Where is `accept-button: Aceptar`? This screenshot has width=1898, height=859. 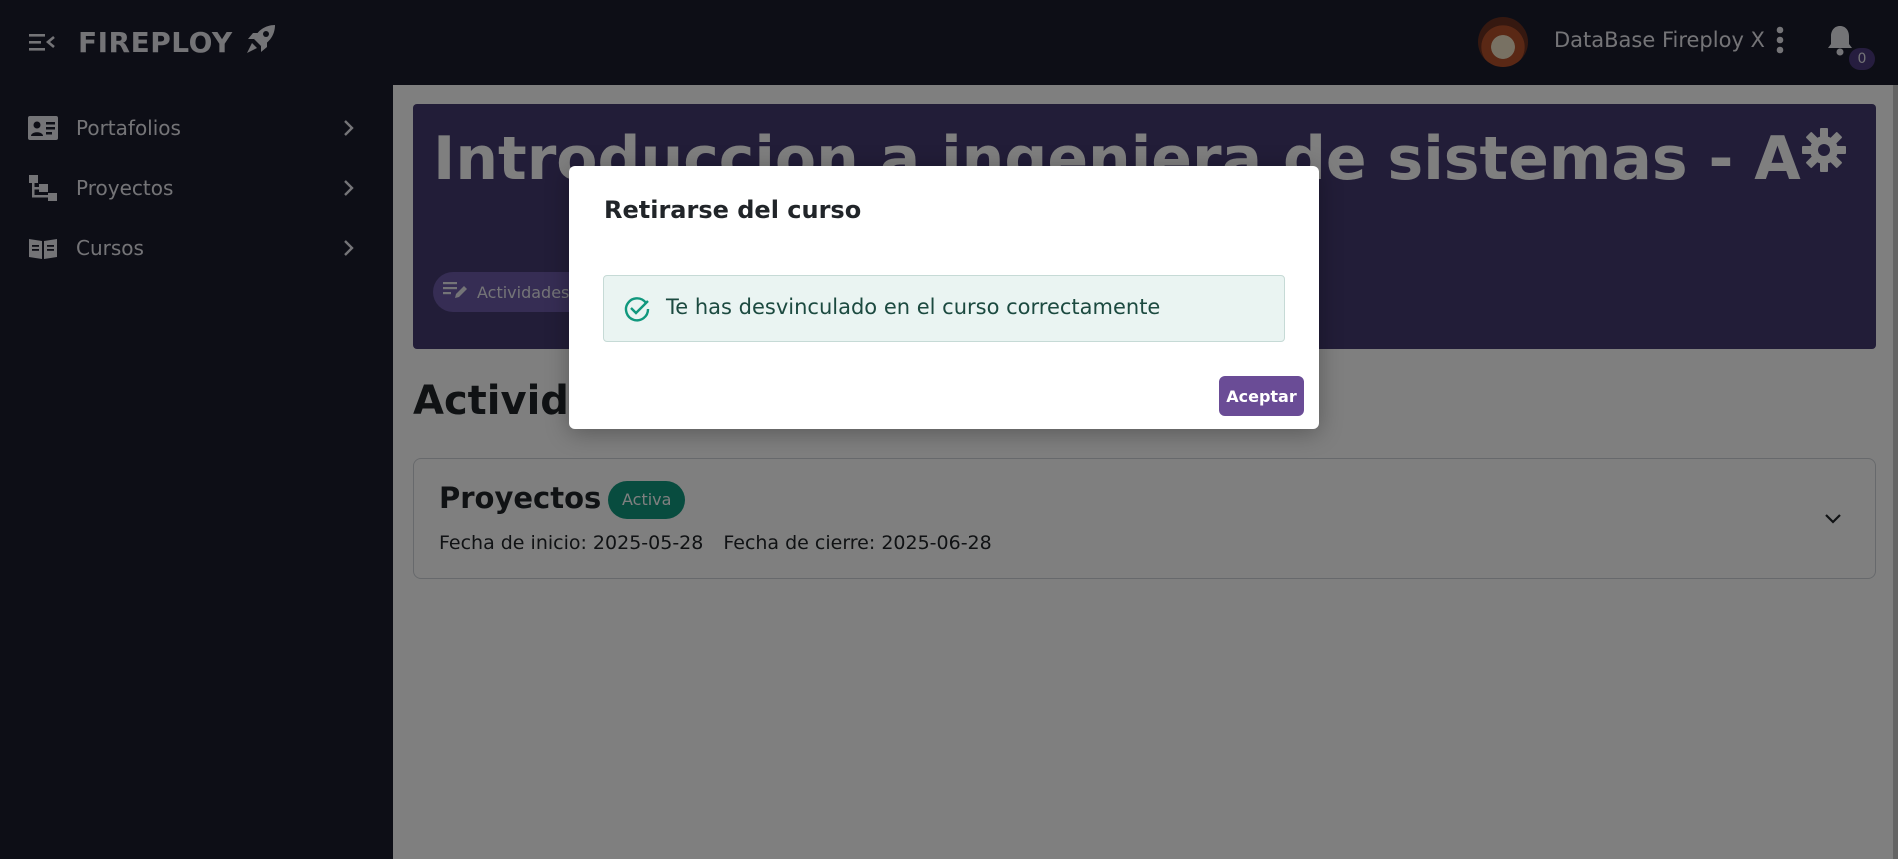
accept-button: Aceptar is located at coordinates (1261, 396).